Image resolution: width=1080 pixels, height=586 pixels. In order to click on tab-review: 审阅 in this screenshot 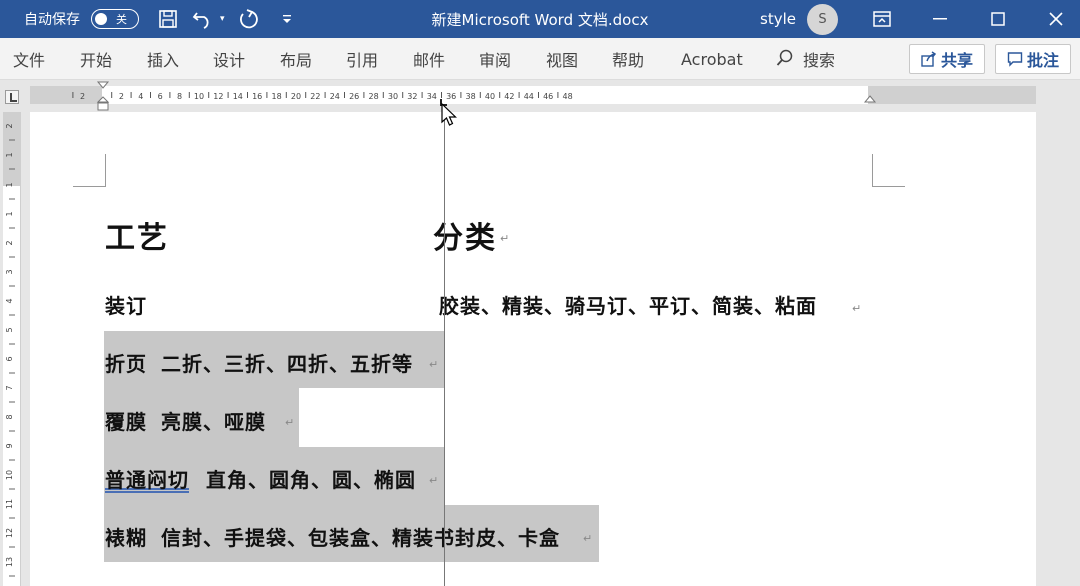, I will do `click(495, 59)`.